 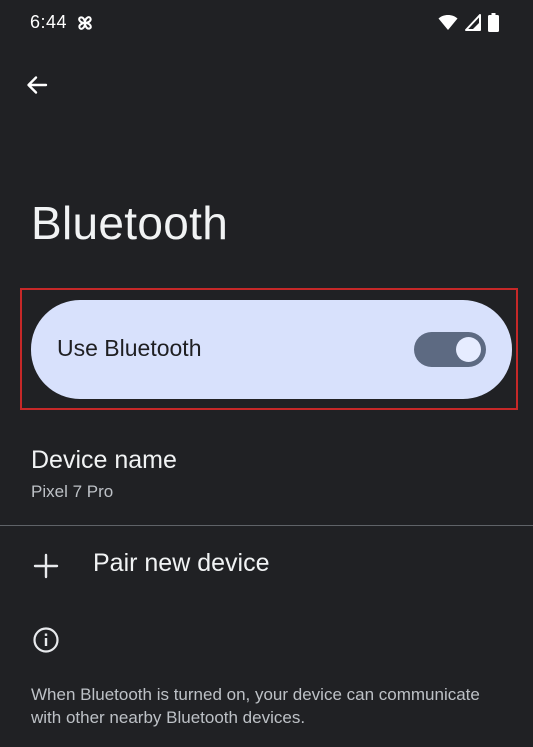 What do you see at coordinates (473, 22) in the screenshot?
I see `signal-icon` at bounding box center [473, 22].